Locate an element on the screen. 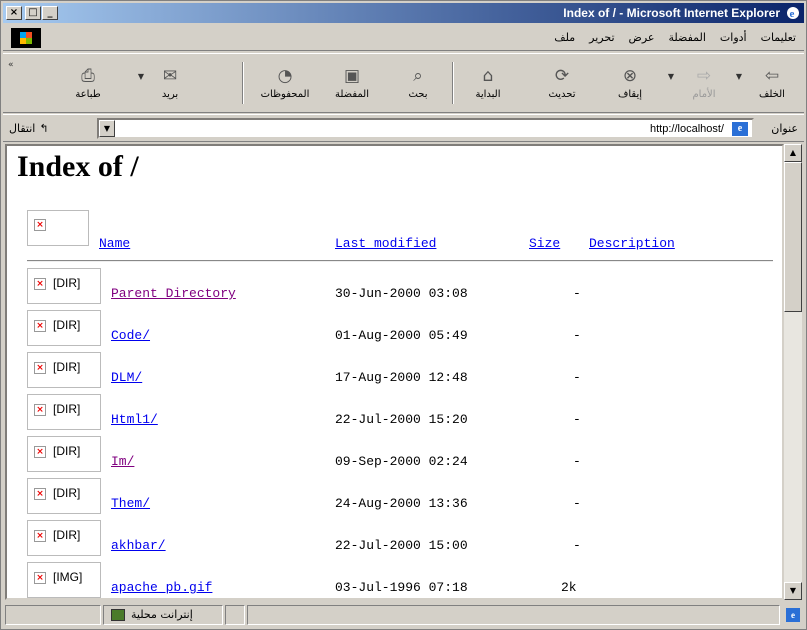 This screenshot has width=807, height=630. file-link: Parent Directory is located at coordinates (173, 293).